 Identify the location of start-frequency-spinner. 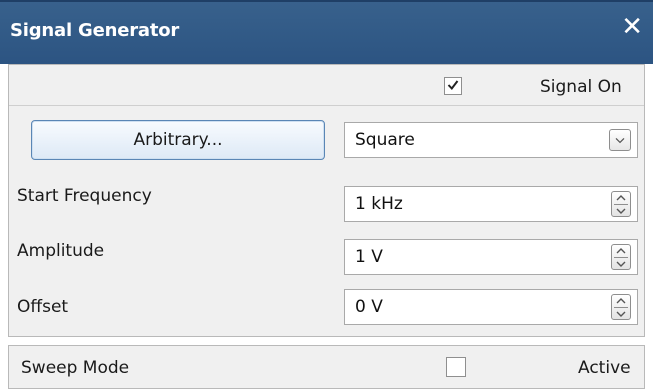
(621, 204).